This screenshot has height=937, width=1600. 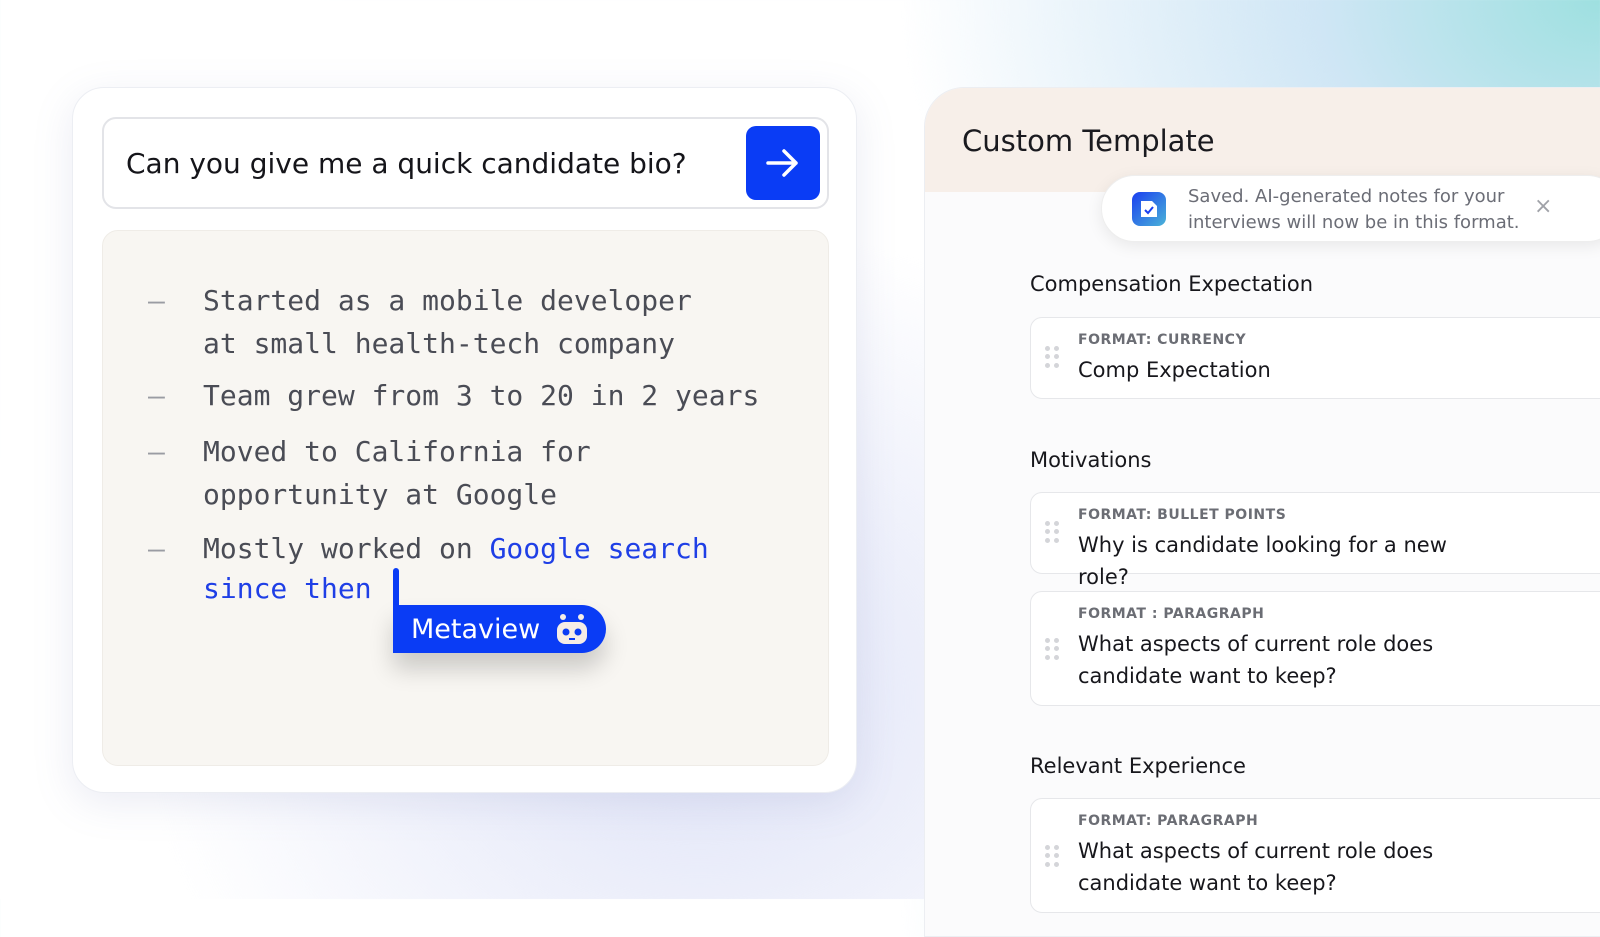 I want to click on toast-line: Saved. AI-generated notes for your, so click(x=1346, y=196).